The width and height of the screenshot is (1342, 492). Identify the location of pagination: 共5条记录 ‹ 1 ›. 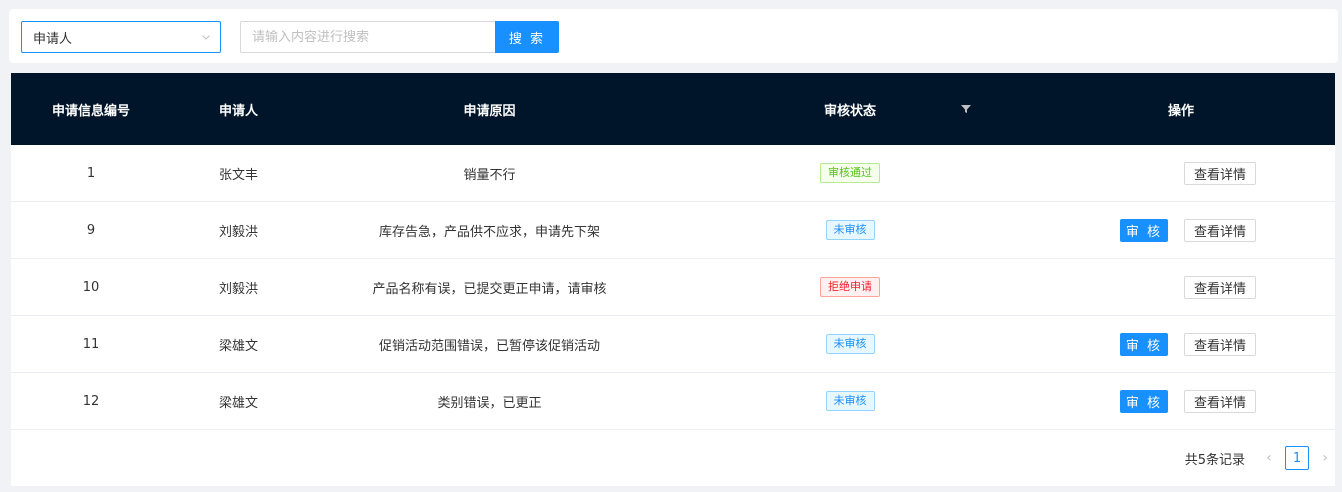
(1260, 458).